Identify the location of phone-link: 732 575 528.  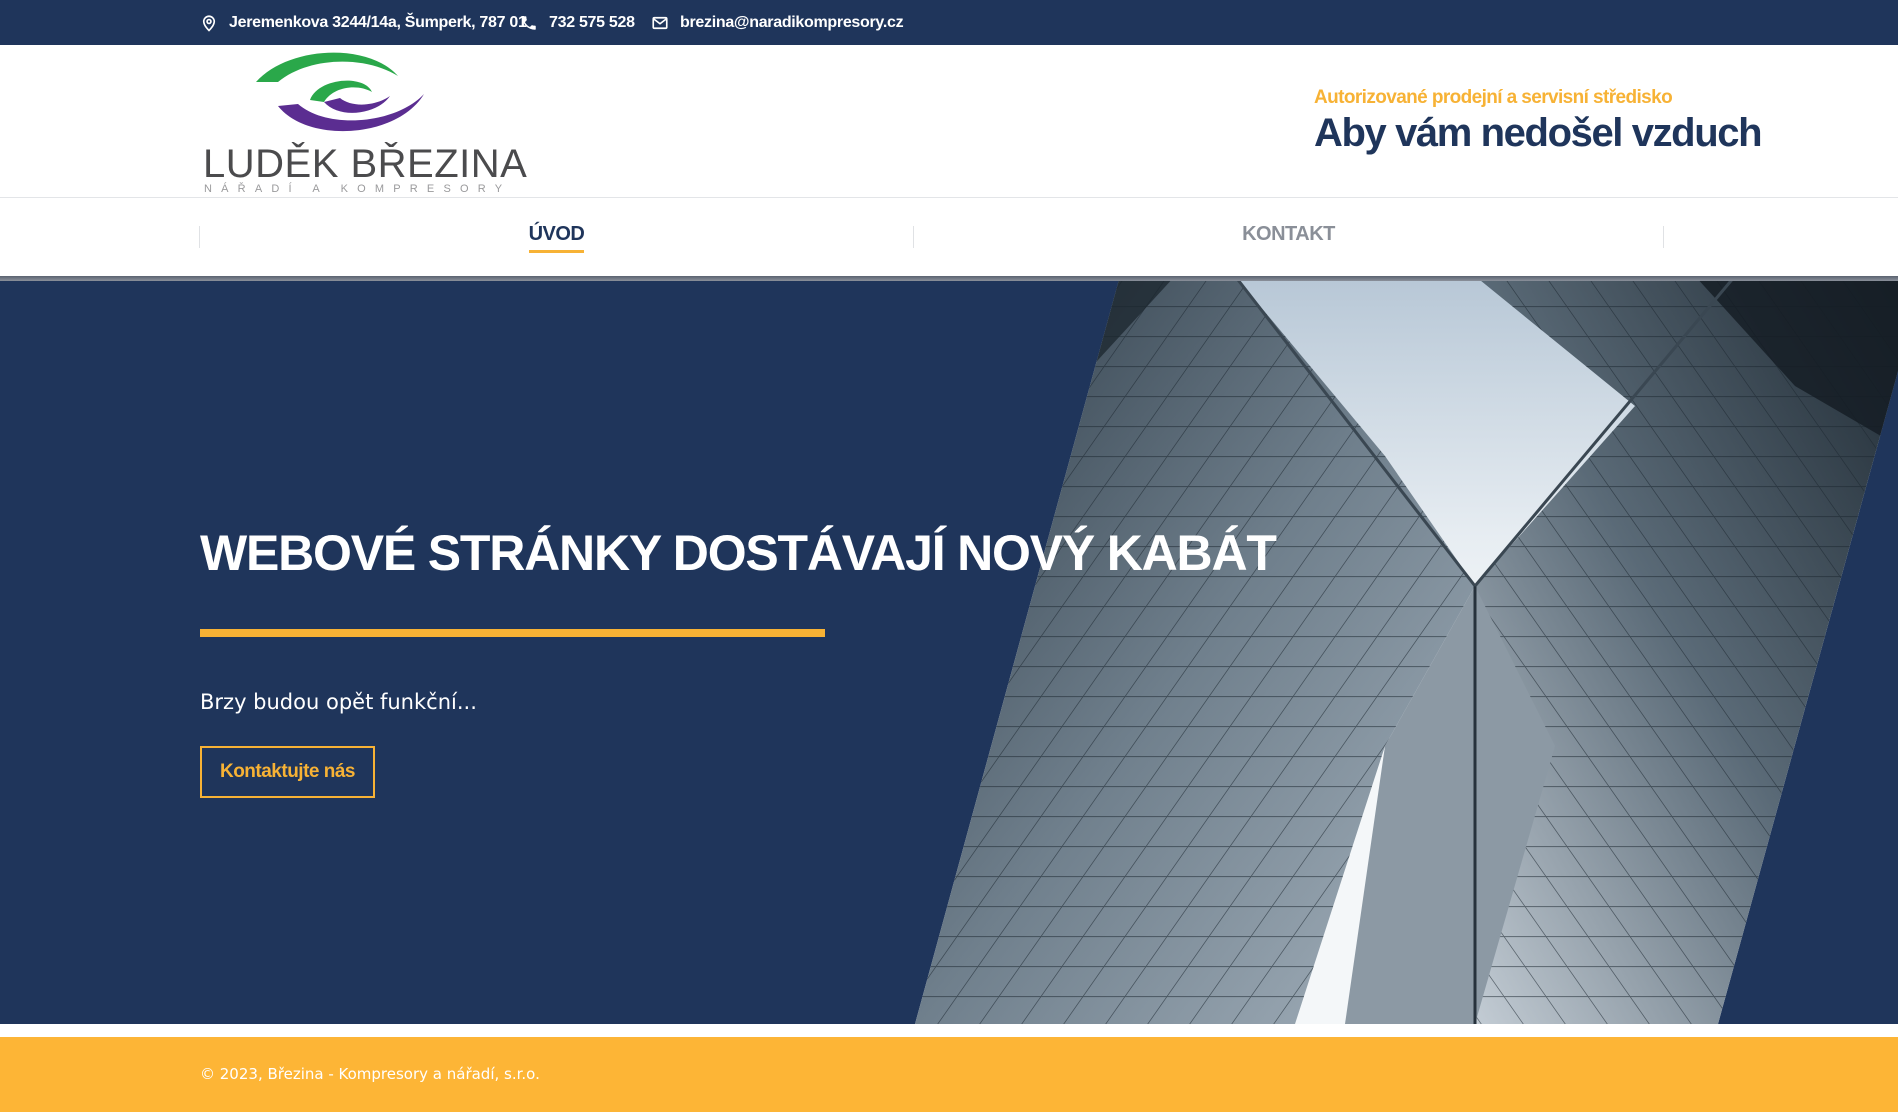
(577, 22).